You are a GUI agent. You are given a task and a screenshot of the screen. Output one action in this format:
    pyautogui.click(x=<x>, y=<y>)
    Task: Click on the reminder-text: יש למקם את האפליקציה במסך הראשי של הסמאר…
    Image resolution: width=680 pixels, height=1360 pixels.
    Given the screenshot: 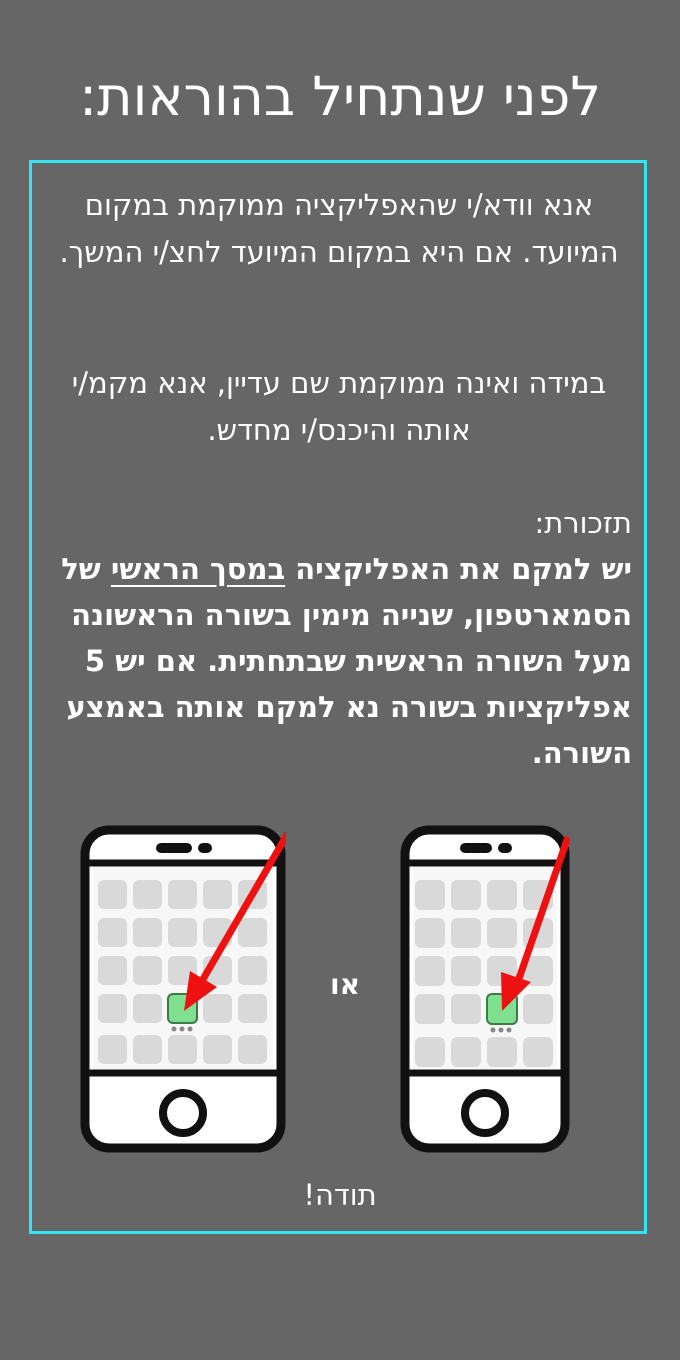 What is the action you would take?
    pyautogui.click(x=346, y=661)
    